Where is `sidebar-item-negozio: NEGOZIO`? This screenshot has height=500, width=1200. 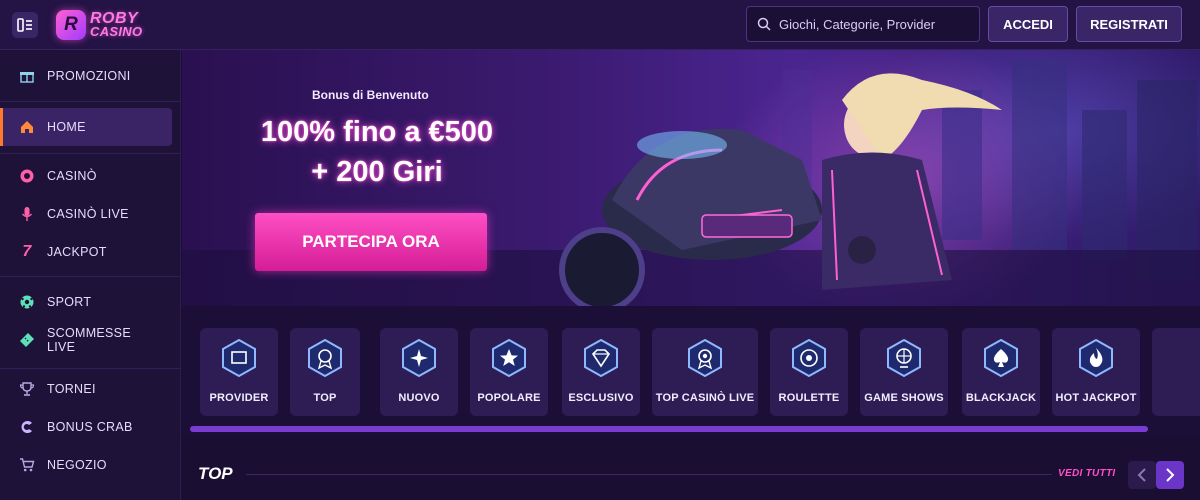 sidebar-item-negozio: NEGOZIO is located at coordinates (90, 465).